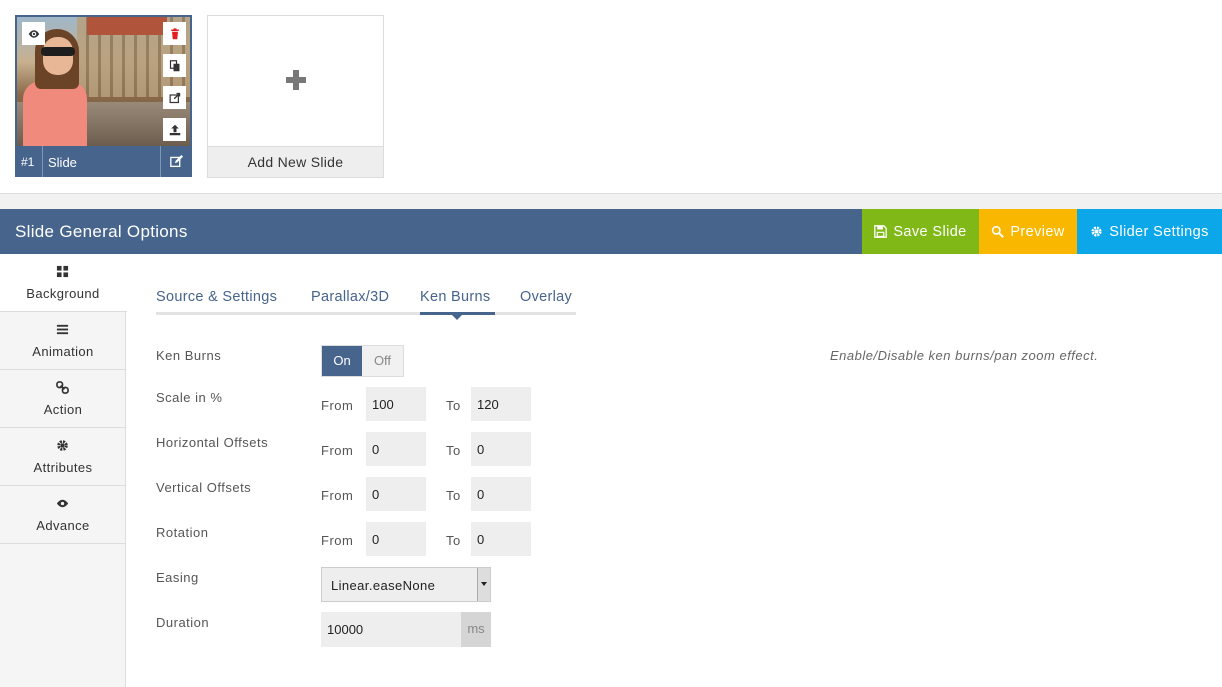 This screenshot has height=687, width=1222. Describe the element at coordinates (63, 351) in the screenshot. I see `sidebar-item-label: Animation` at that location.